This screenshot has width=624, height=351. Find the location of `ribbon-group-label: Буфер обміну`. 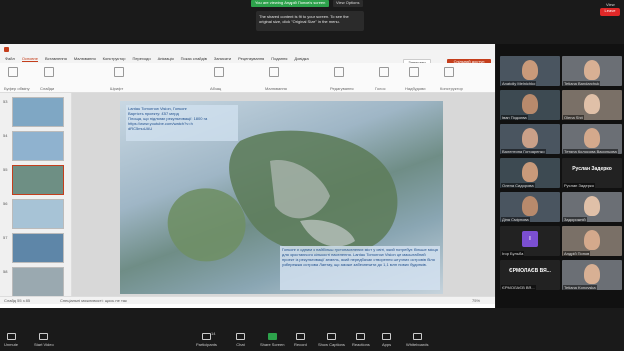

ribbon-group-label: Буфер обміну is located at coordinates (17, 88).